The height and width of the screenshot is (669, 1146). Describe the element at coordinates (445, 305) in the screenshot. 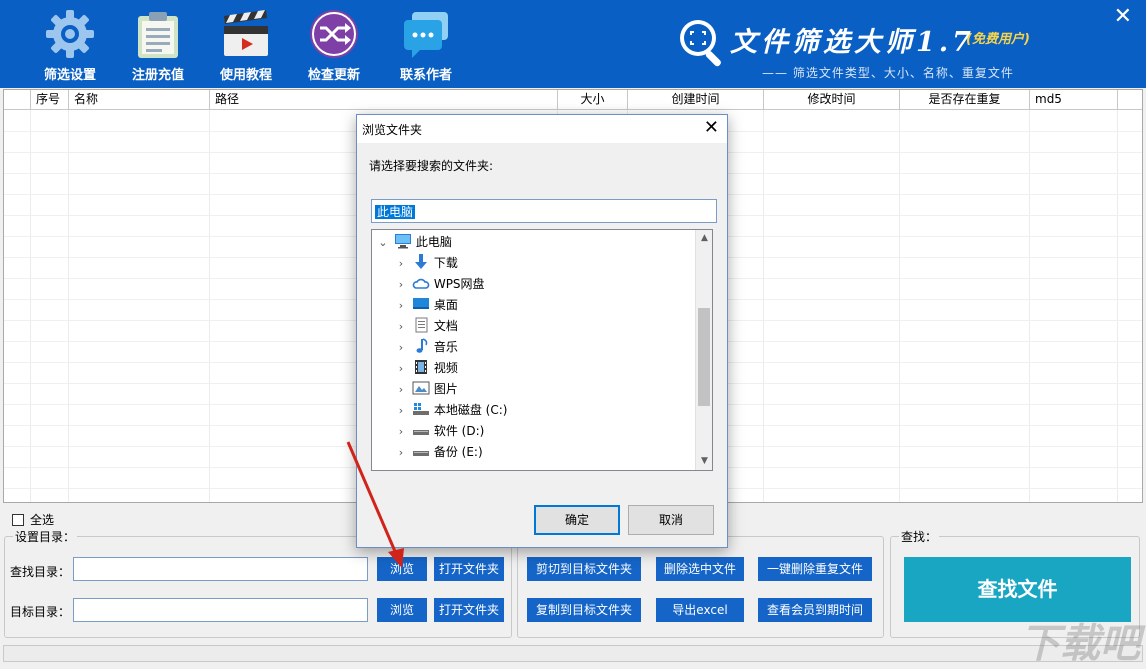

I see `tree-item-label: 桌面` at that location.